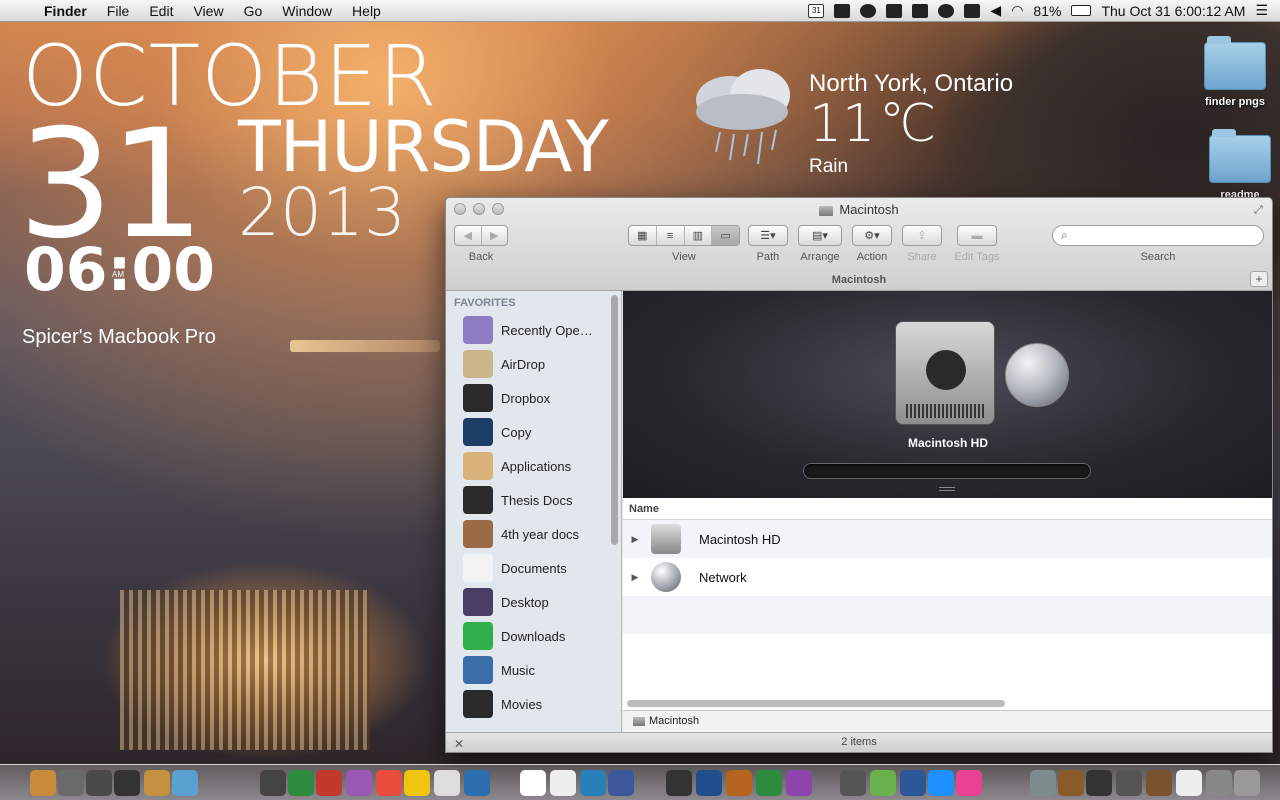  I want to click on menu-extras: 31 ◀ ◠ 81% Thu Oct 31 6:00:12 AM ☰, so click(1044, 10).